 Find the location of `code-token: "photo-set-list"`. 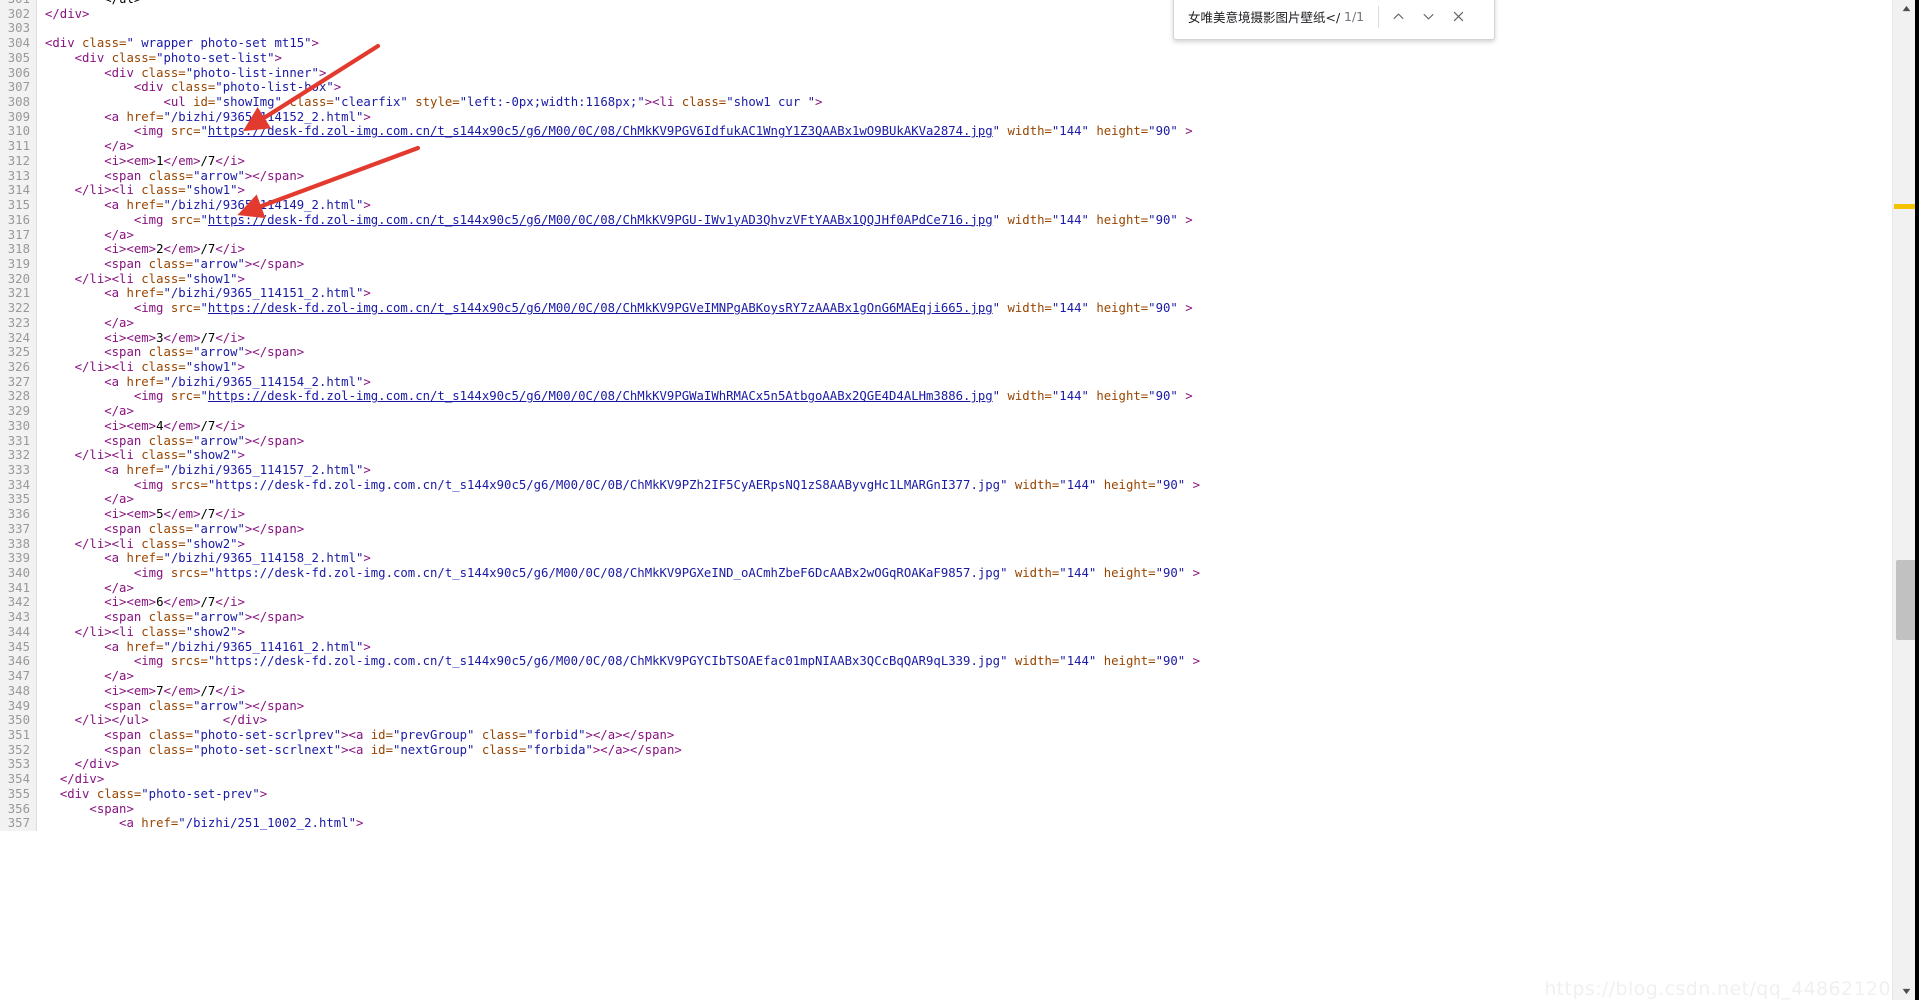

code-token: "photo-set-list" is located at coordinates (215, 57).